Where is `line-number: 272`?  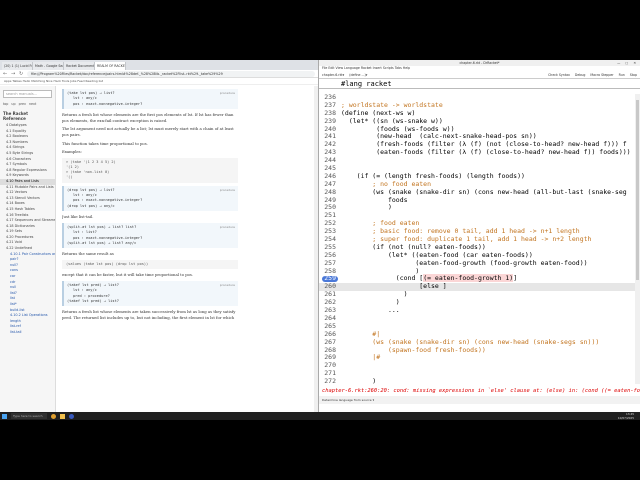
line-number: 272 is located at coordinates (330, 380).